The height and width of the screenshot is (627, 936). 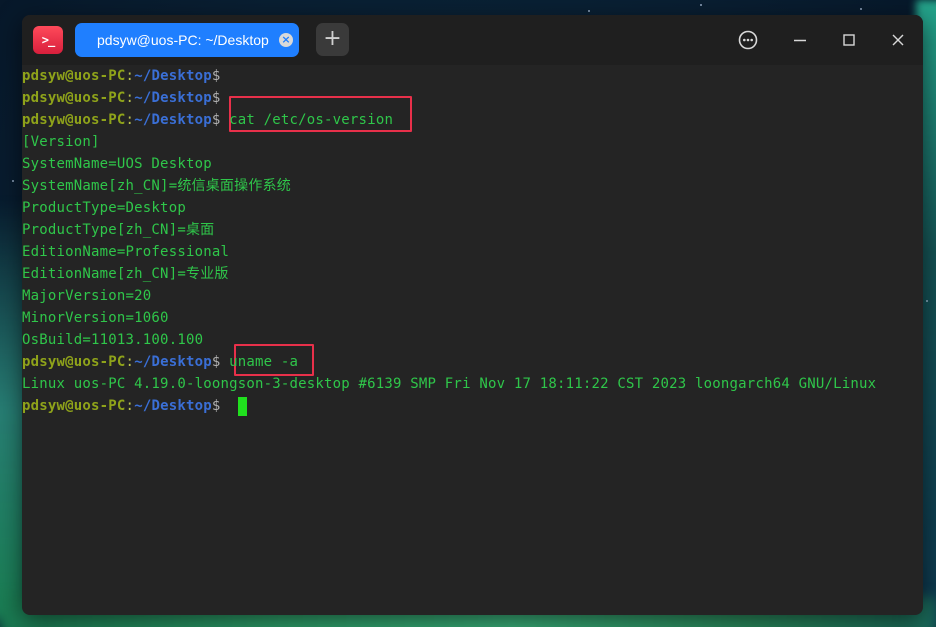 I want to click on output-text: SystemName[zh_CN]=统信桌面操作系统, so click(x=156, y=186).